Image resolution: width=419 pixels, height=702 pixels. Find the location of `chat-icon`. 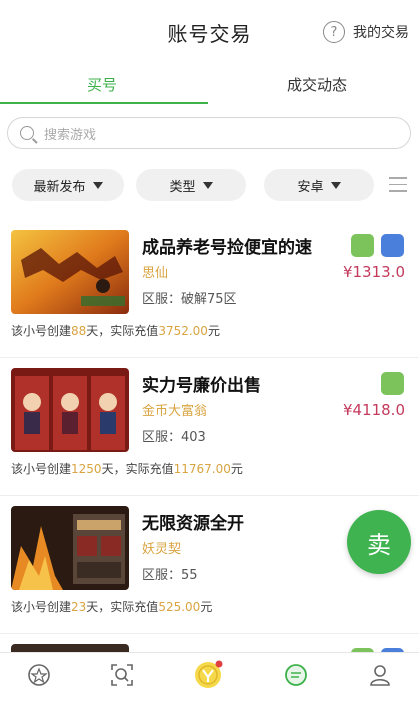

chat-icon is located at coordinates (296, 675).